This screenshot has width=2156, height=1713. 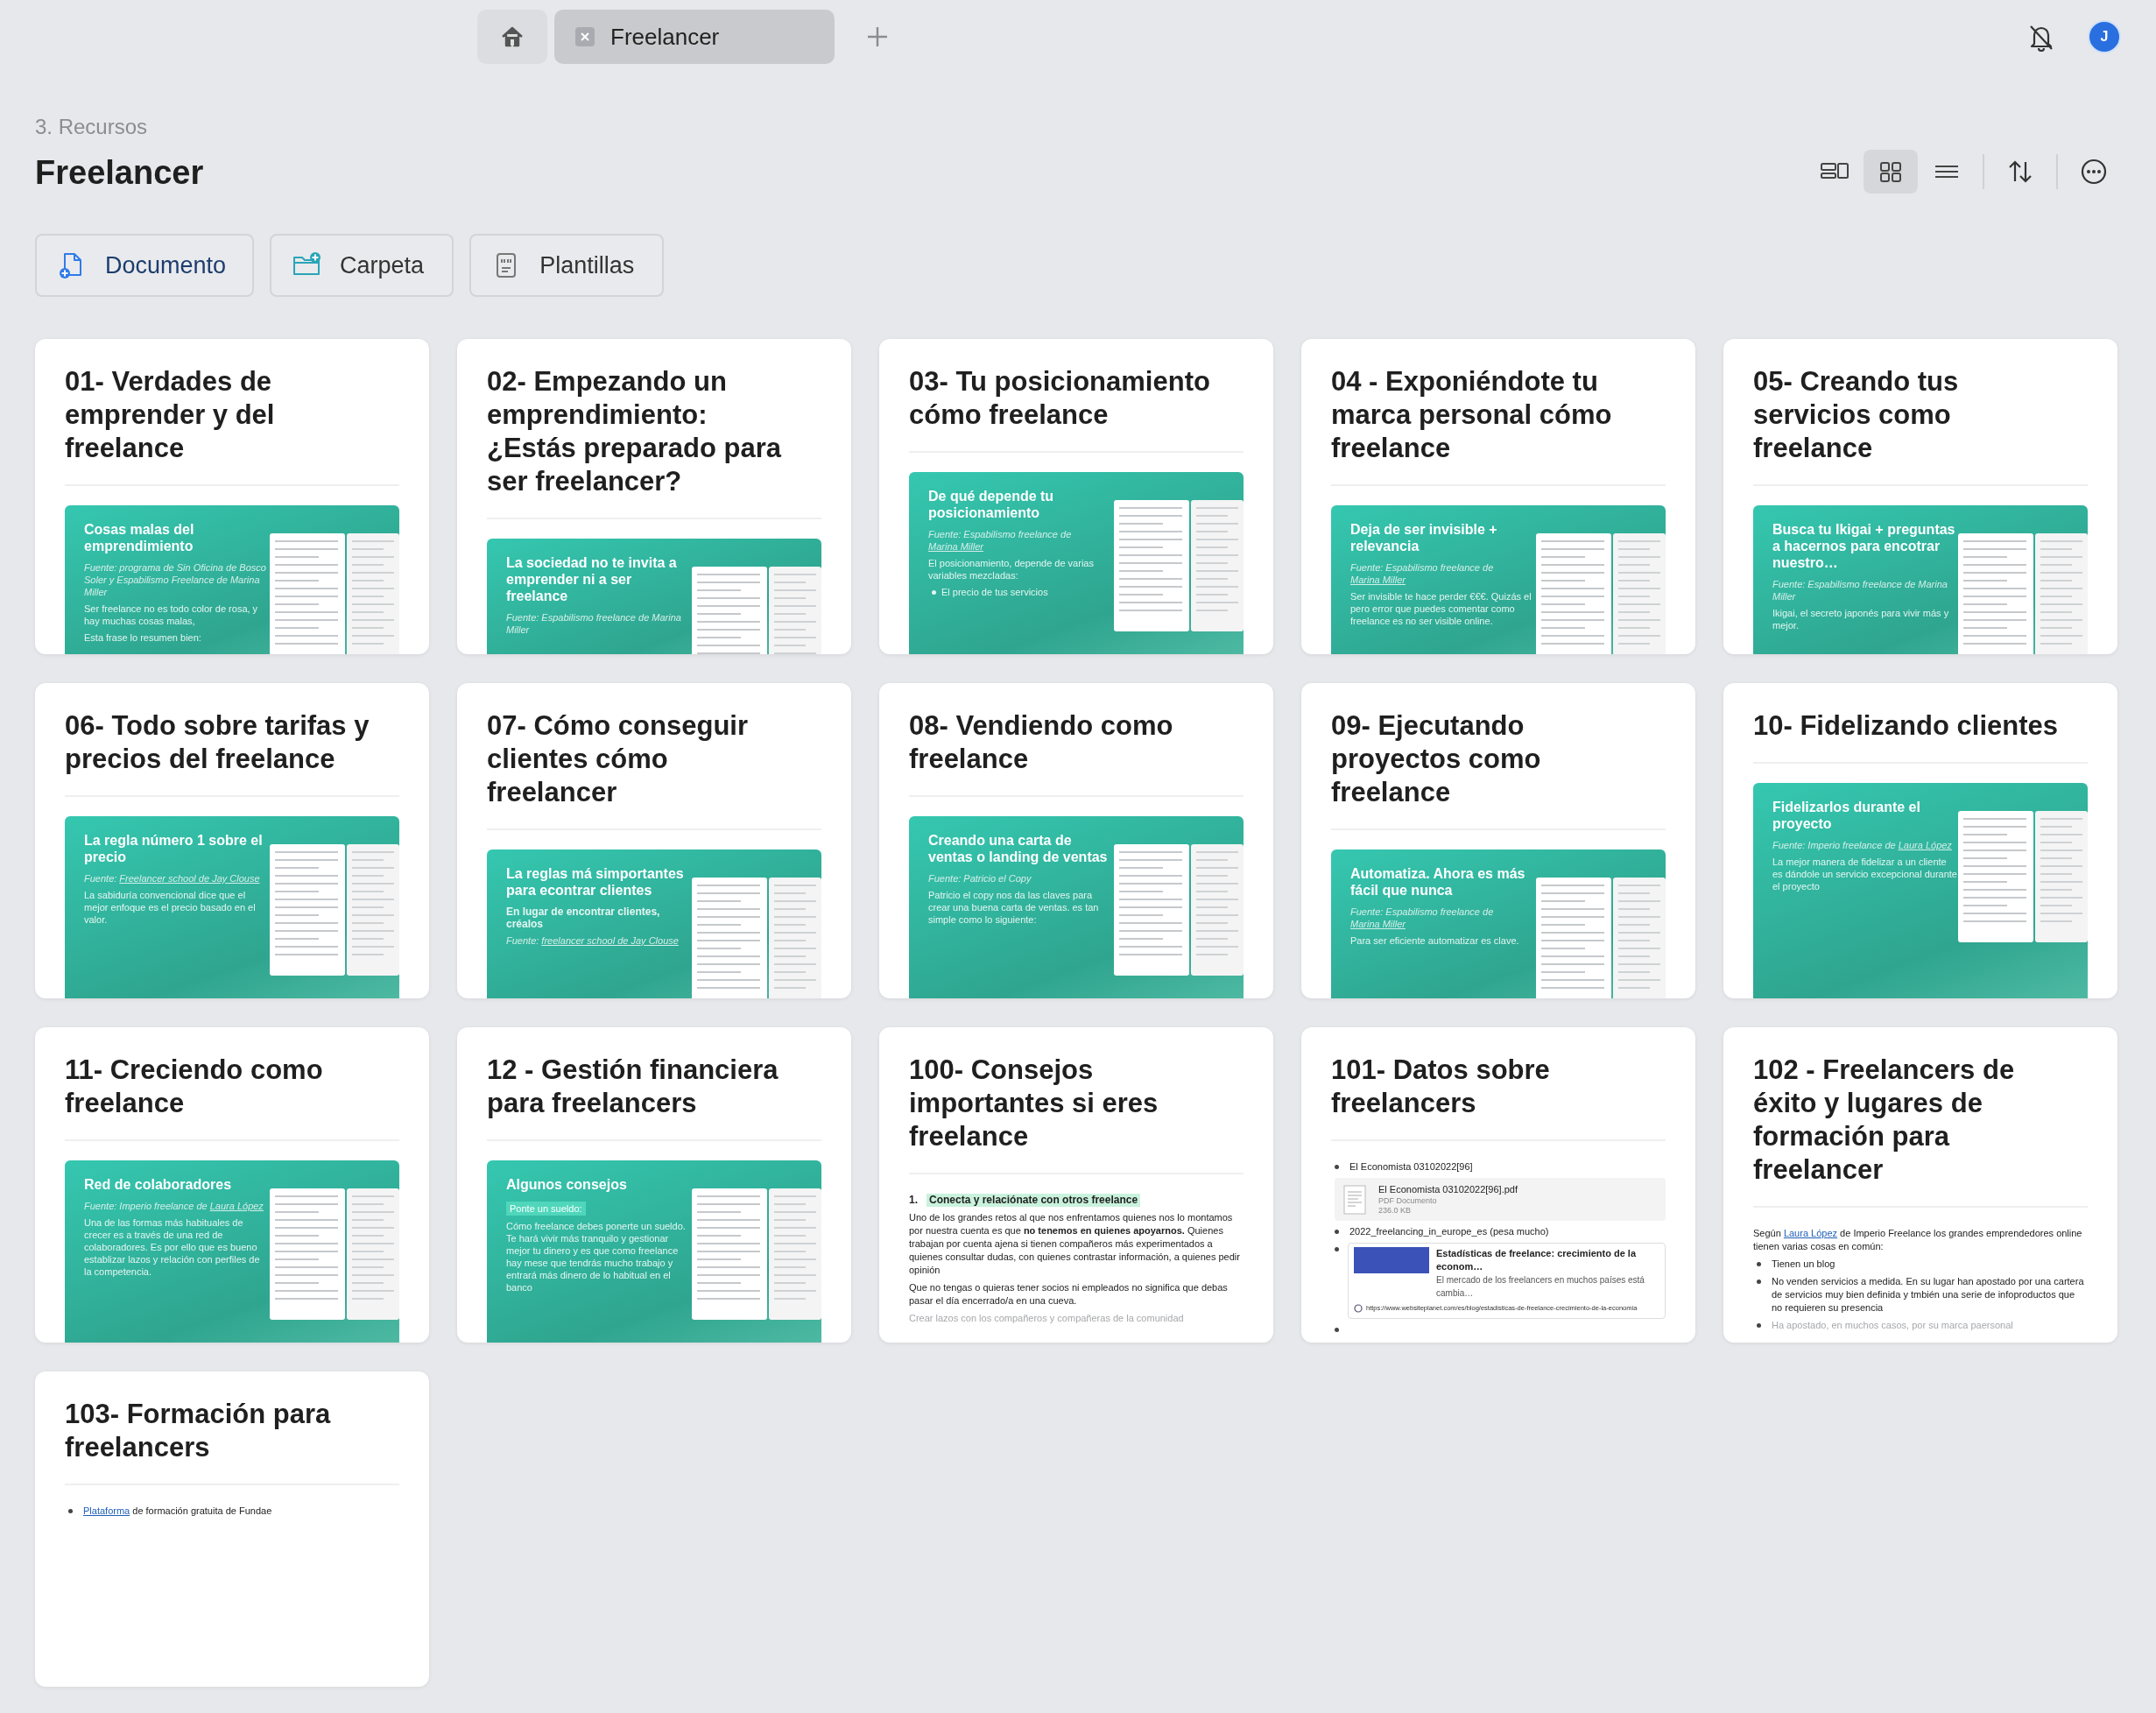 I want to click on banner-heading: Creando una carta de ventas o landing de ventas, so click(x=1018, y=848).